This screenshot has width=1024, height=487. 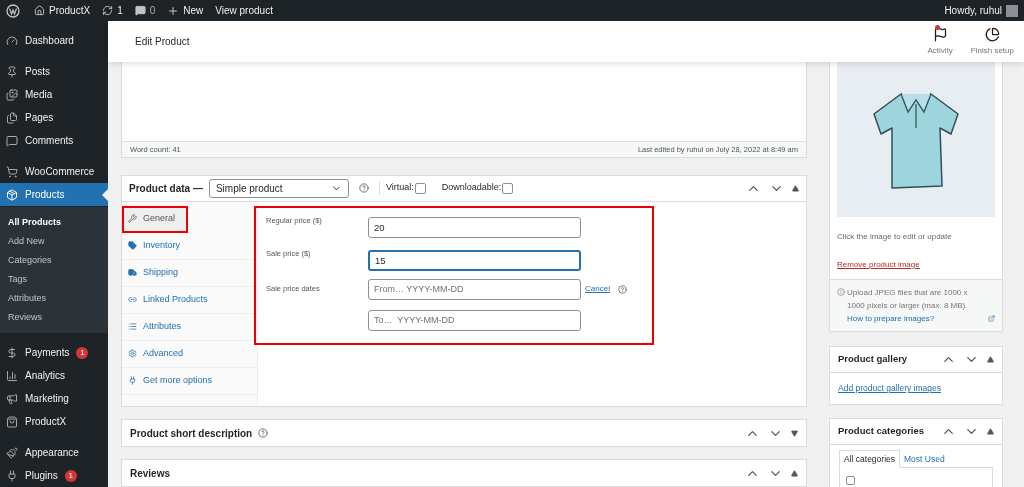 What do you see at coordinates (54, 421) in the screenshot?
I see `sidebar-item: ProductX` at bounding box center [54, 421].